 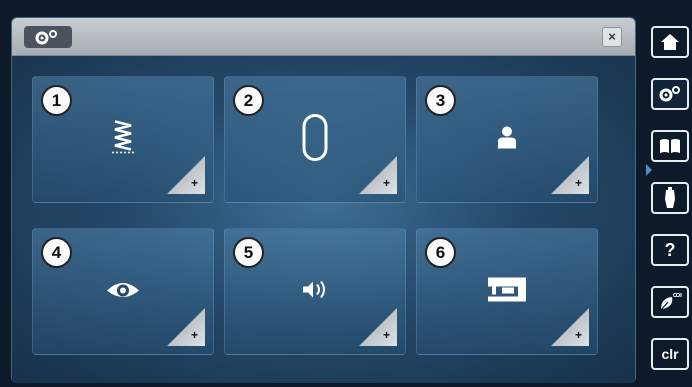 I want to click on close-button: ×, so click(x=612, y=37).